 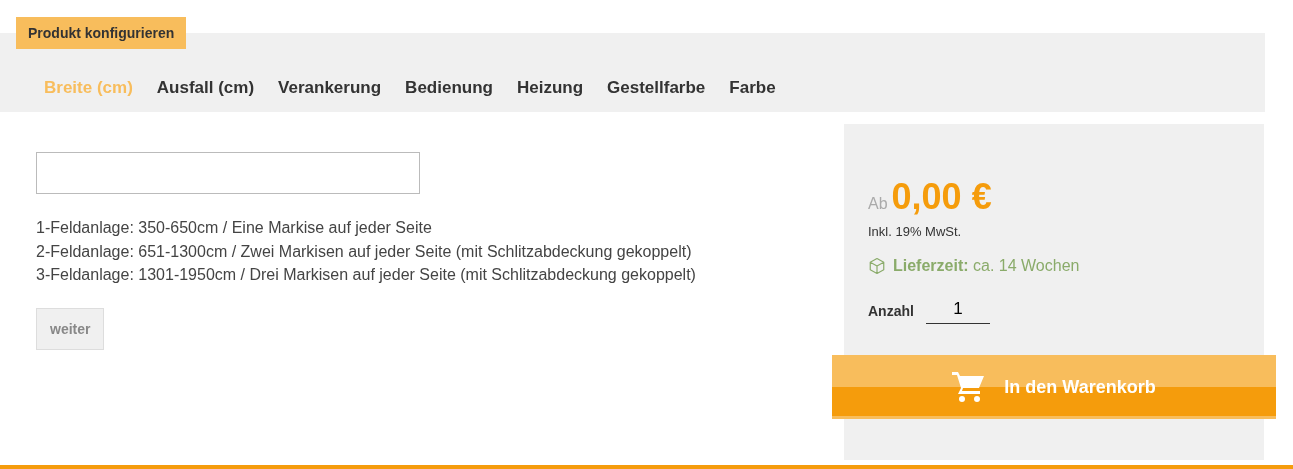 What do you see at coordinates (891, 310) in the screenshot?
I see `quantity-label: Anzahl` at bounding box center [891, 310].